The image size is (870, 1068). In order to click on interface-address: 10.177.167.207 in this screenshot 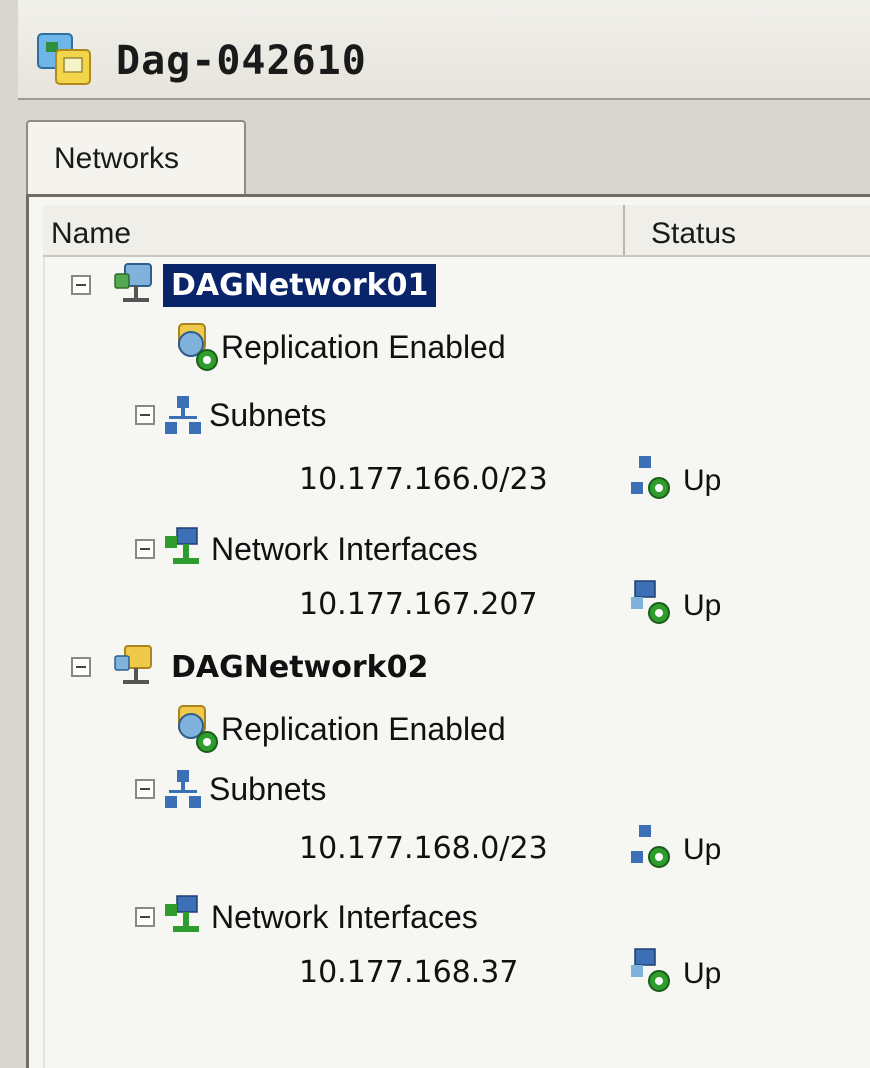, I will do `click(418, 604)`.